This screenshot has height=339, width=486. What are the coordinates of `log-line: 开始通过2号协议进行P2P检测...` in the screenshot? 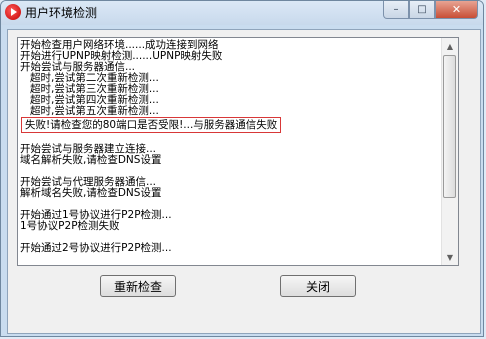 It's located at (96, 248).